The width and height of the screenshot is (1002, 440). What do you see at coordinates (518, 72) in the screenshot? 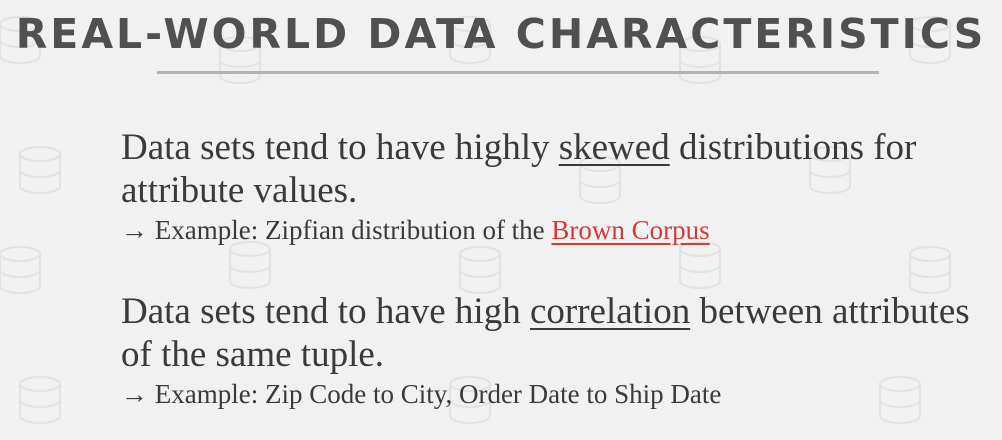
I see `title-divider` at bounding box center [518, 72].